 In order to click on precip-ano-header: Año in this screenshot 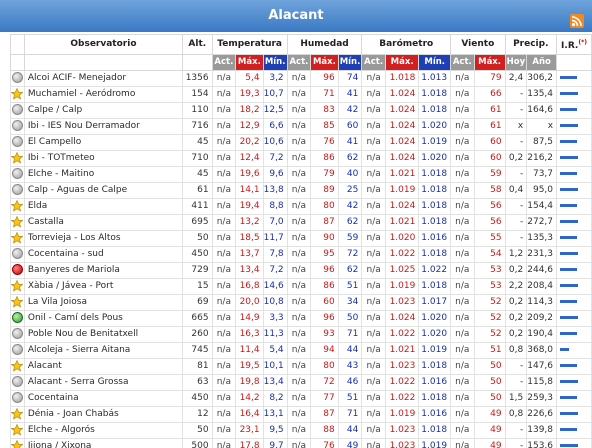, I will do `click(542, 62)`.